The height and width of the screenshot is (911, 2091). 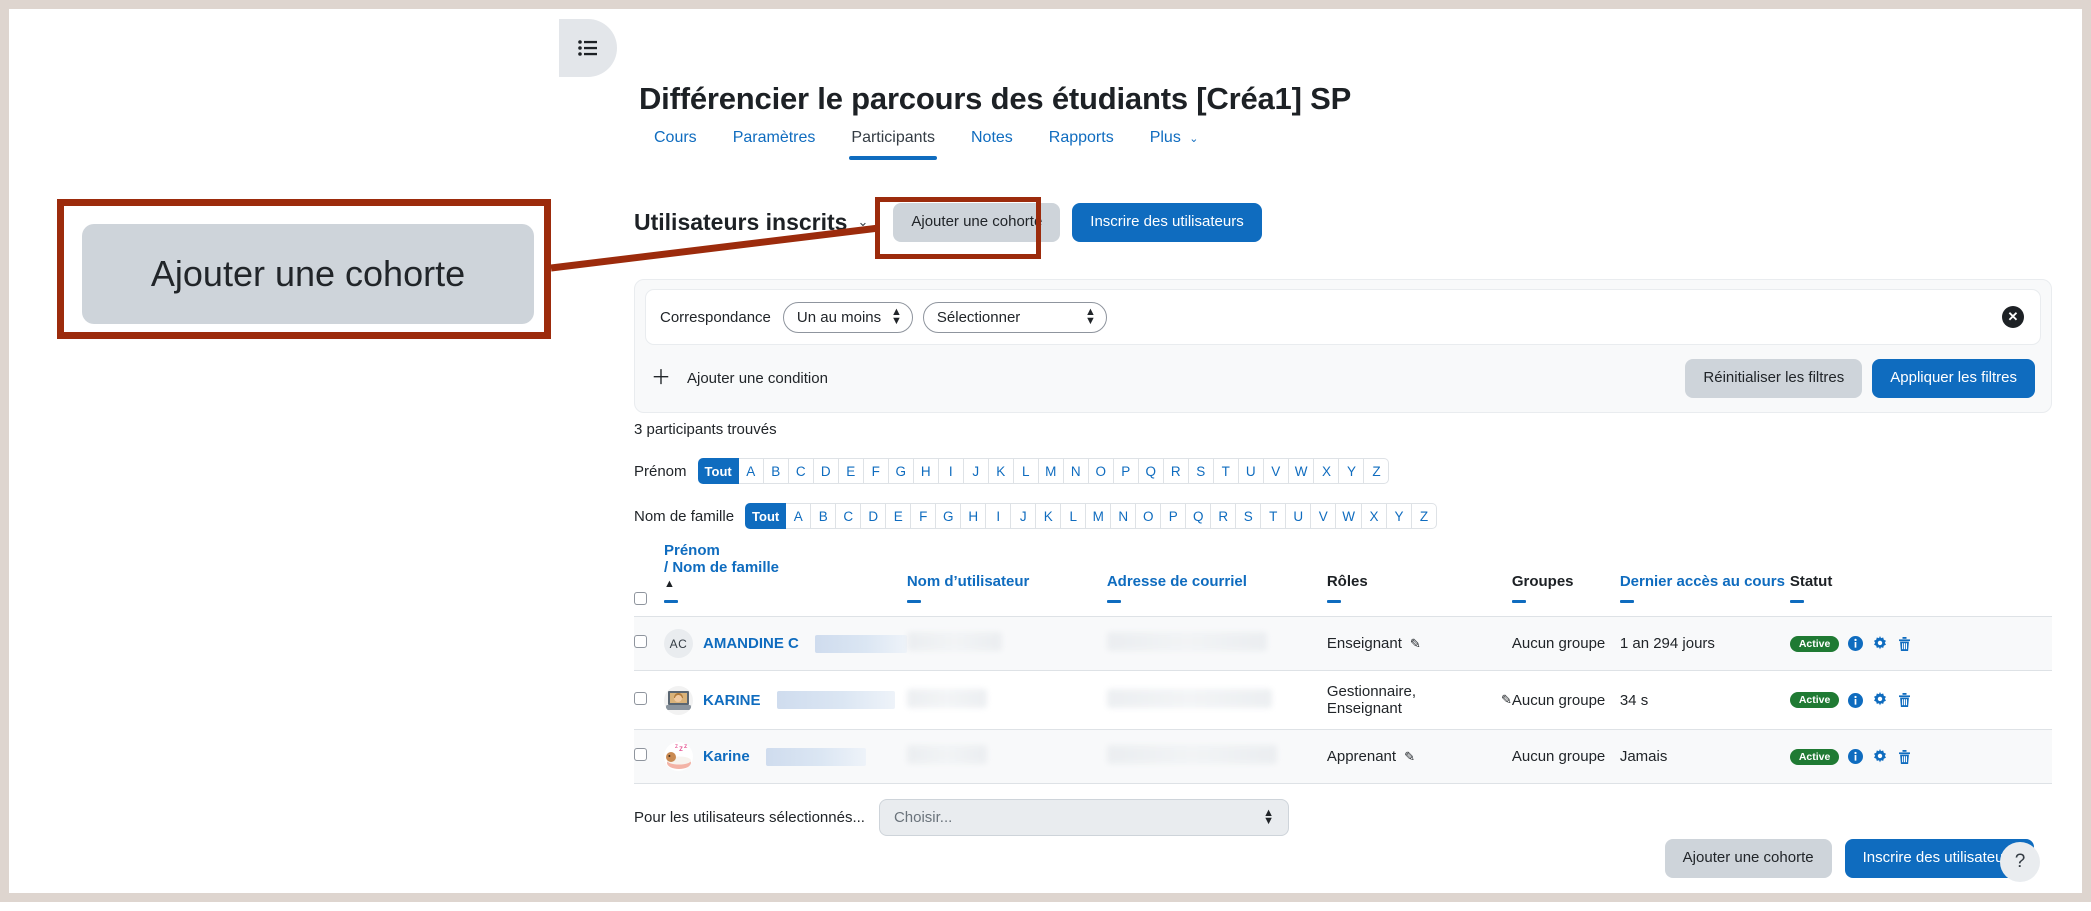 What do you see at coordinates (992, 143) in the screenshot?
I see `tab-notes: Notes` at bounding box center [992, 143].